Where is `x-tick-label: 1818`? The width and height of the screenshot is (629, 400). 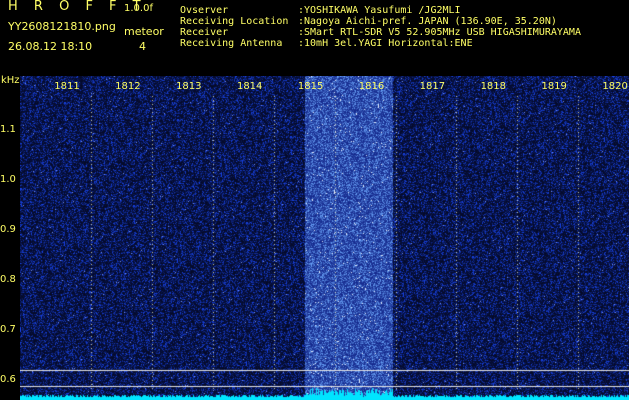
x-tick-label: 1818 is located at coordinates (493, 86).